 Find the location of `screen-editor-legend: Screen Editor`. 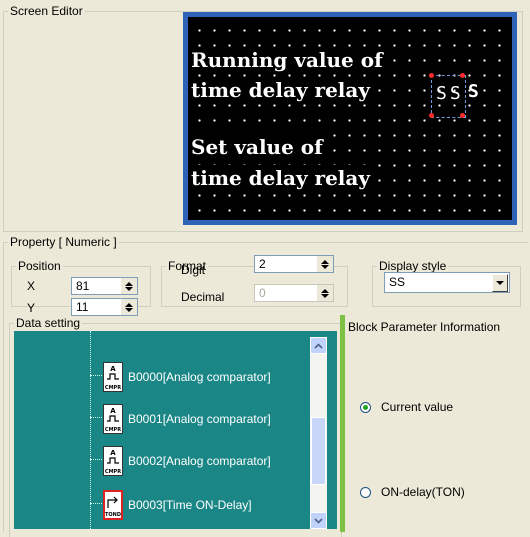

screen-editor-legend: Screen Editor is located at coordinates (46, 11).